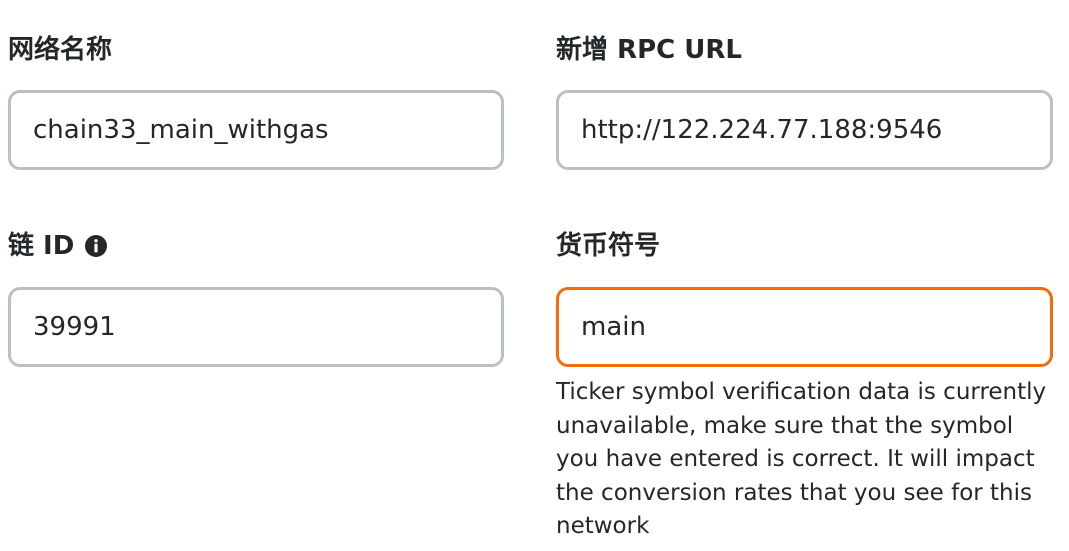 Image resolution: width=1069 pixels, height=551 pixels. Describe the element at coordinates (181, 130) in the screenshot. I see `network-name-value: chain33_main_withgas` at that location.